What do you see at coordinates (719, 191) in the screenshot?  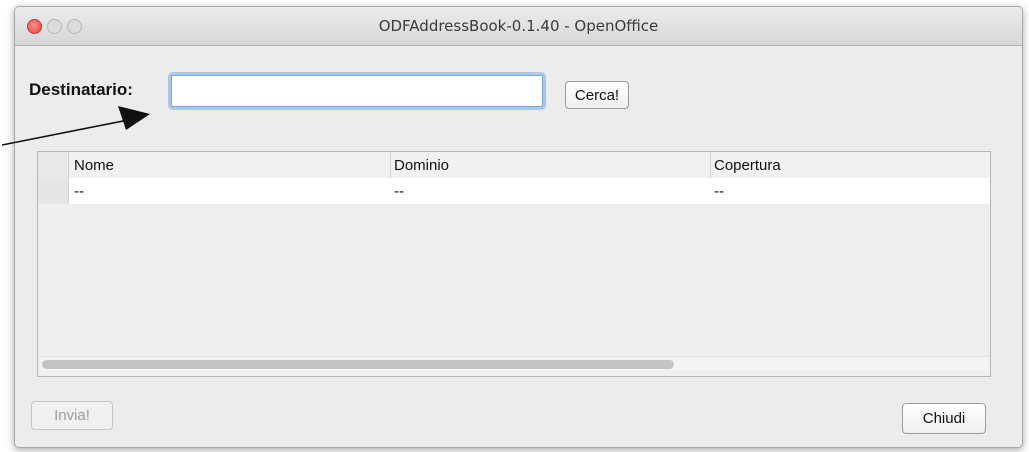 I see `cell-copertura: --` at bounding box center [719, 191].